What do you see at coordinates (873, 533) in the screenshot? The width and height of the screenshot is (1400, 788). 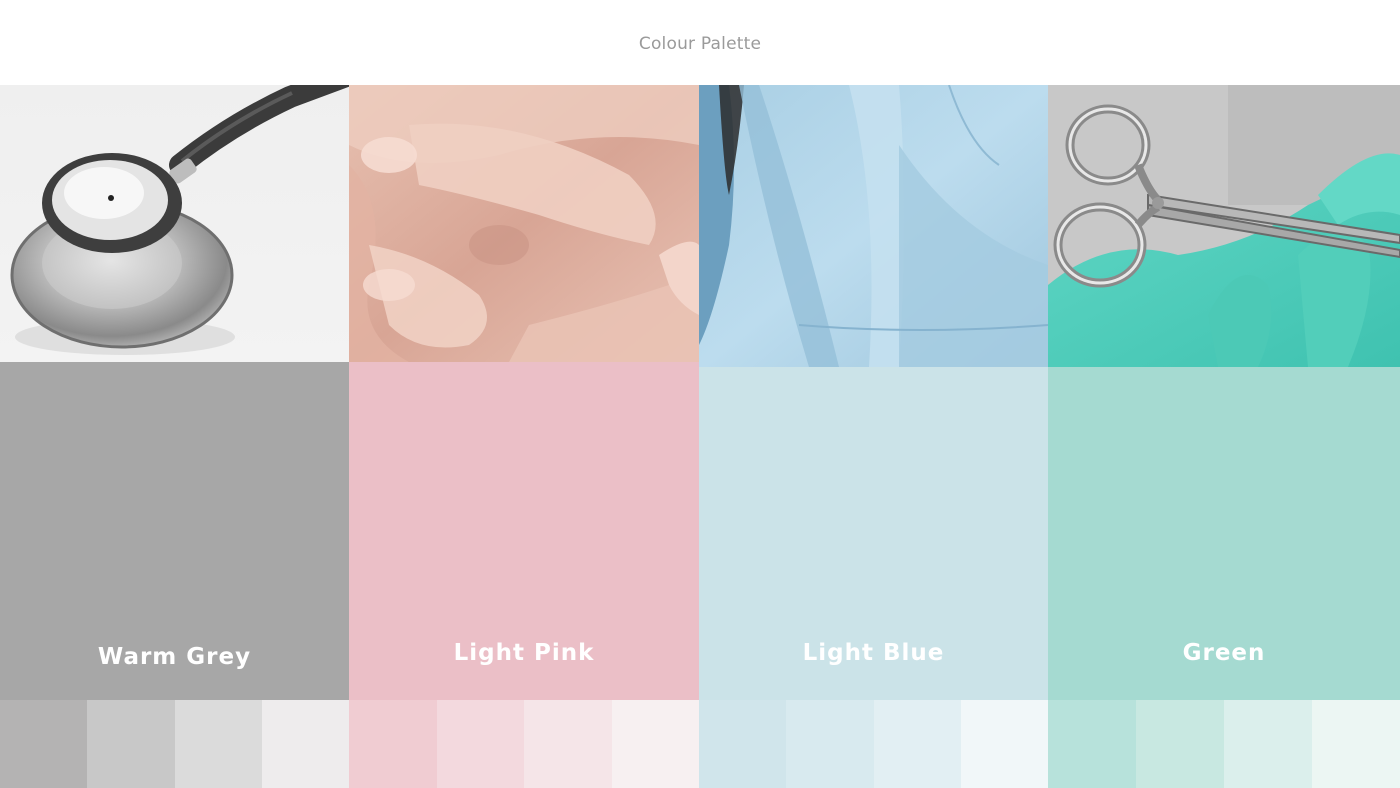 I see `light-blue-swatch: Light Blue` at bounding box center [873, 533].